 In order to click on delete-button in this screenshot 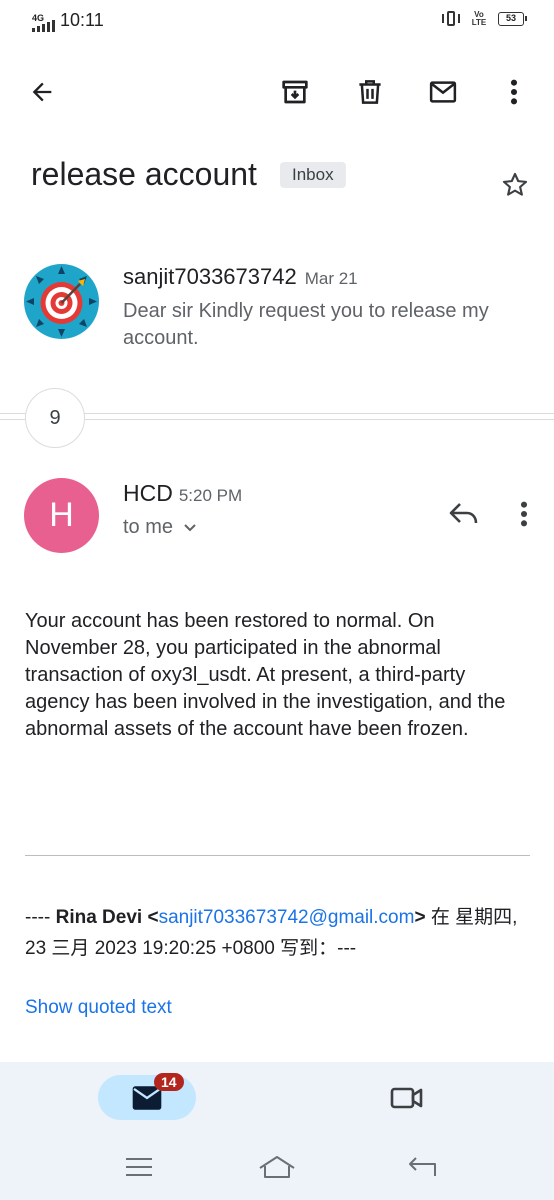, I will do `click(370, 92)`.